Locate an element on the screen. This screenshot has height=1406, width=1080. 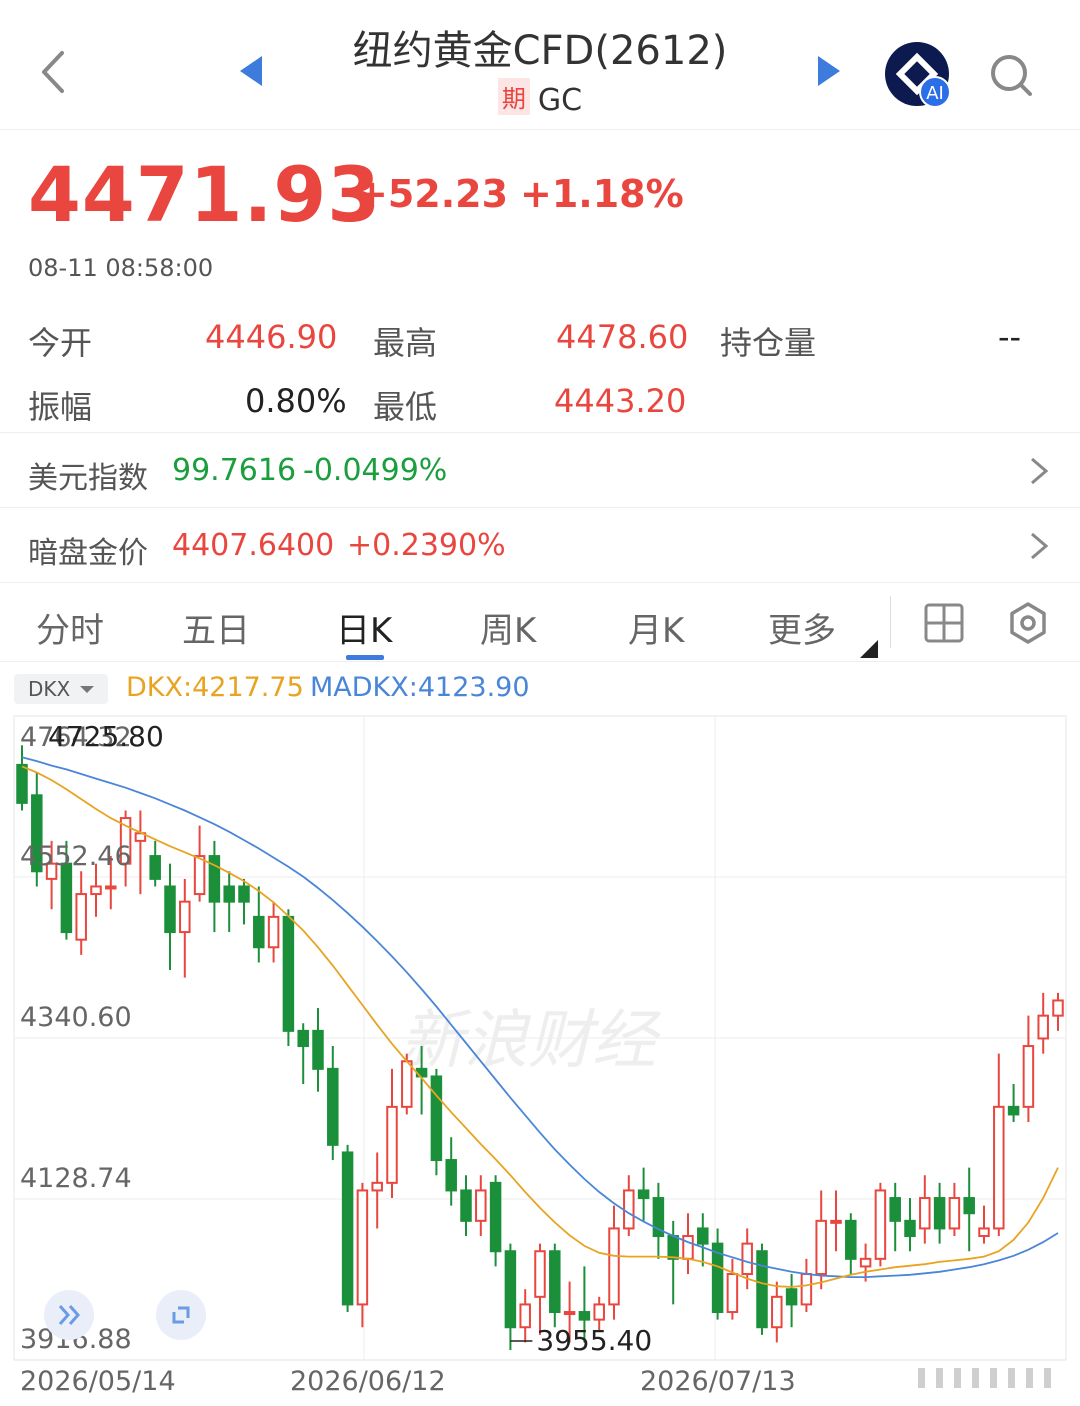
tab-intraday: 分时 is located at coordinates (70, 627).